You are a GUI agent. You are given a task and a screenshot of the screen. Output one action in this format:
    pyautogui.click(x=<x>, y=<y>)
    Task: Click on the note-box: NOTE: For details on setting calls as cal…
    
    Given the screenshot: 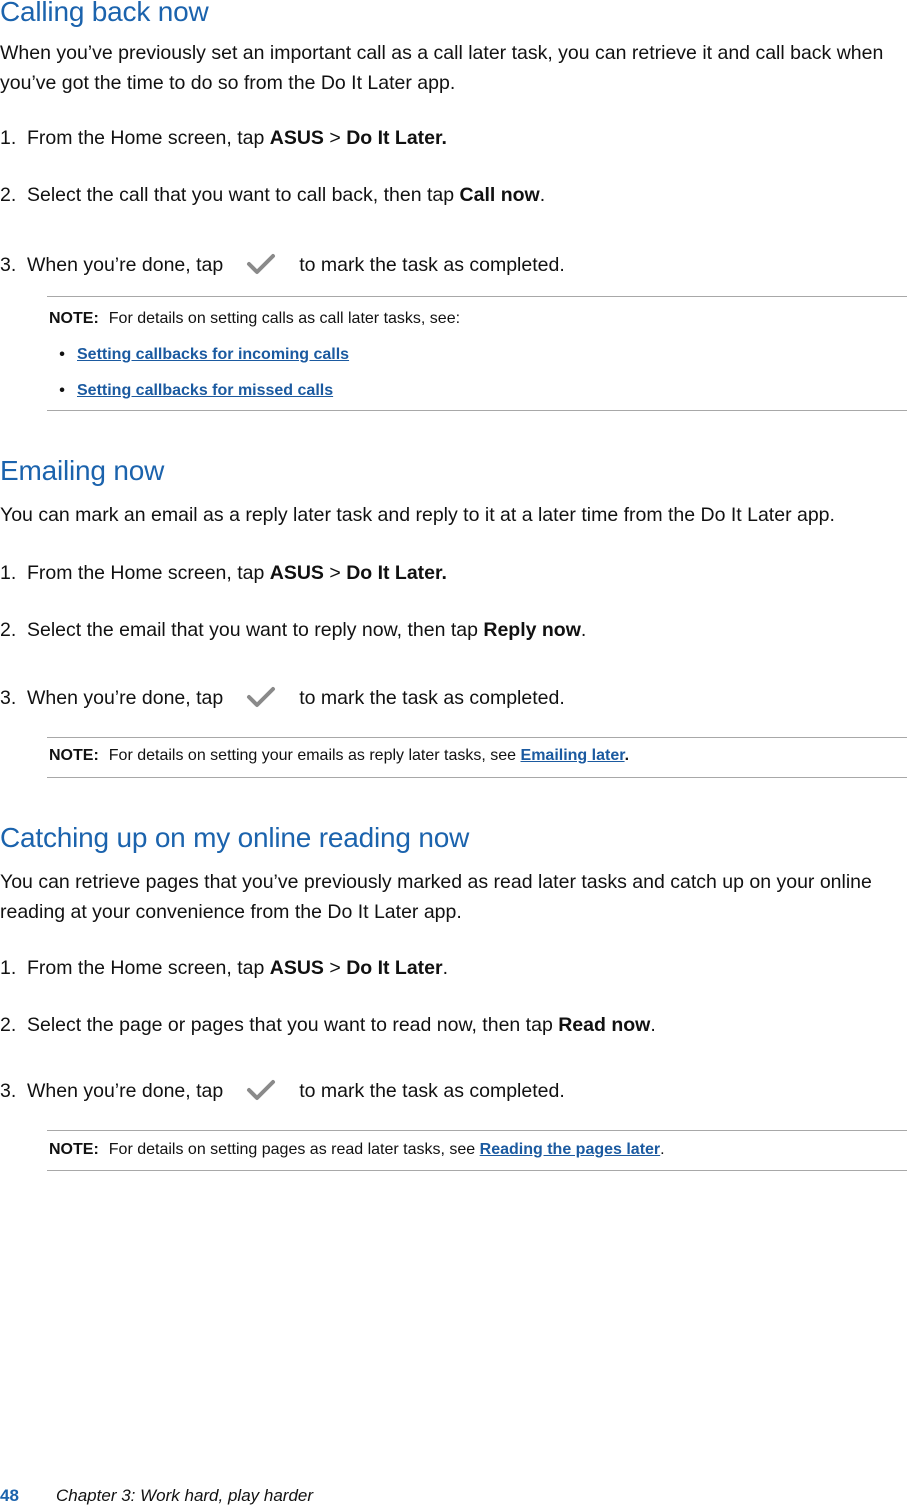 What is the action you would take?
    pyautogui.click(x=477, y=353)
    